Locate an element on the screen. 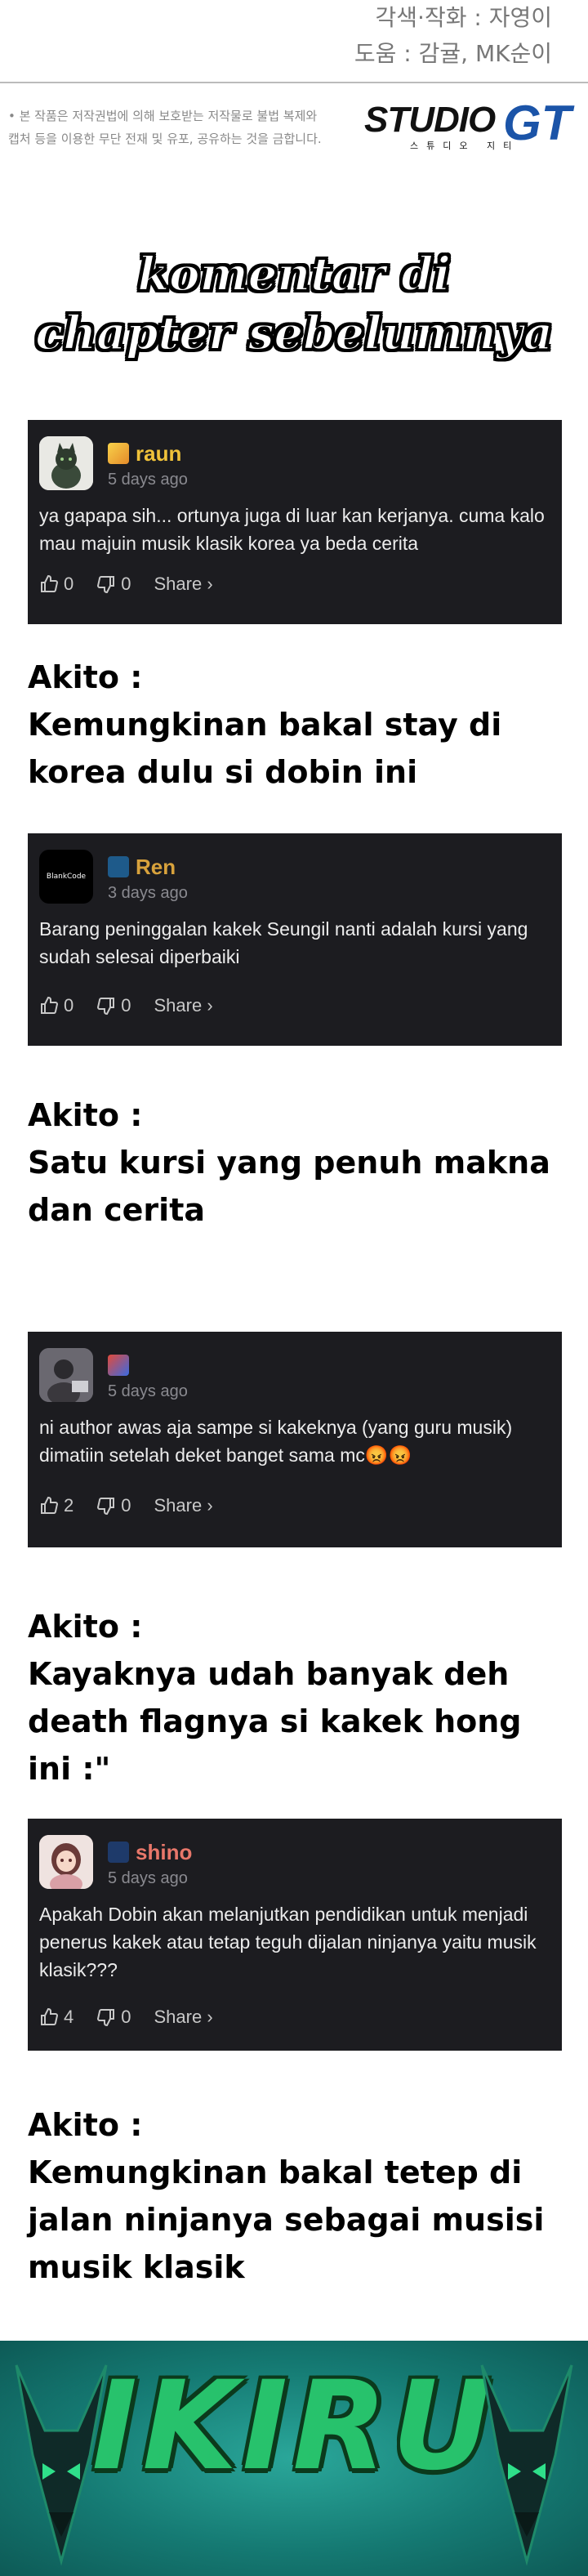 The height and width of the screenshot is (2576, 588). person-avatar-icon is located at coordinates (66, 1375).